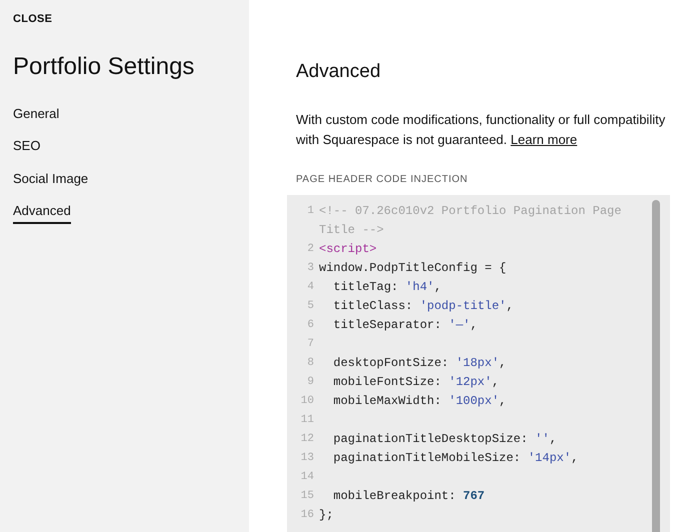 The width and height of the screenshot is (700, 532). What do you see at coordinates (481, 129) in the screenshot?
I see `description-text: With custom code modifications, functionality or full compatibility with Squarespace is not guaranteed. Learn more` at bounding box center [481, 129].